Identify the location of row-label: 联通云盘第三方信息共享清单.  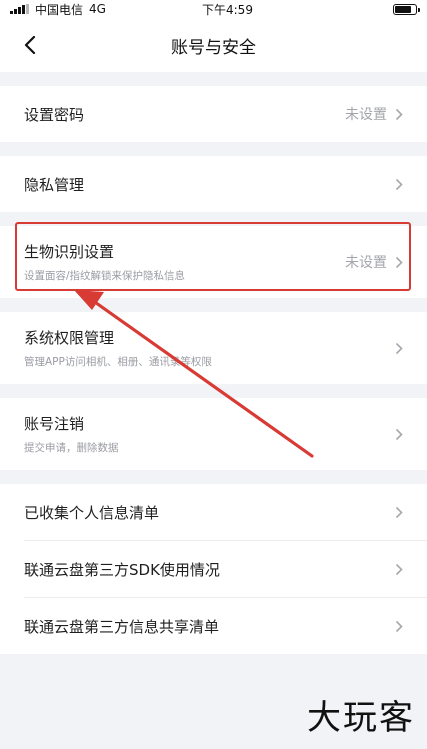
(122, 626).